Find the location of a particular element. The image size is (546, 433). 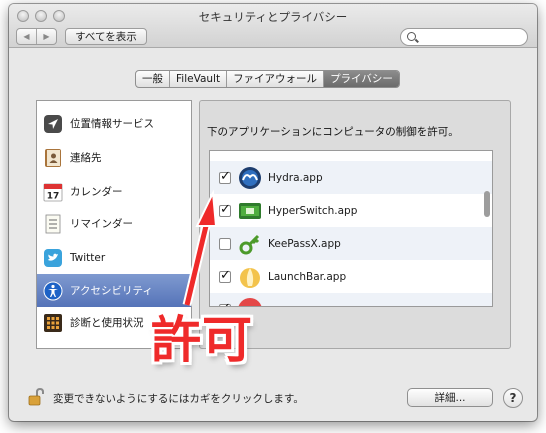

contacts-book-icon is located at coordinates (53, 158).